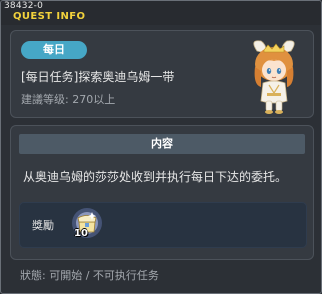 The height and width of the screenshot is (294, 322). Describe the element at coordinates (81, 233) in the screenshot. I see `reward-item-quantity: 10` at that location.